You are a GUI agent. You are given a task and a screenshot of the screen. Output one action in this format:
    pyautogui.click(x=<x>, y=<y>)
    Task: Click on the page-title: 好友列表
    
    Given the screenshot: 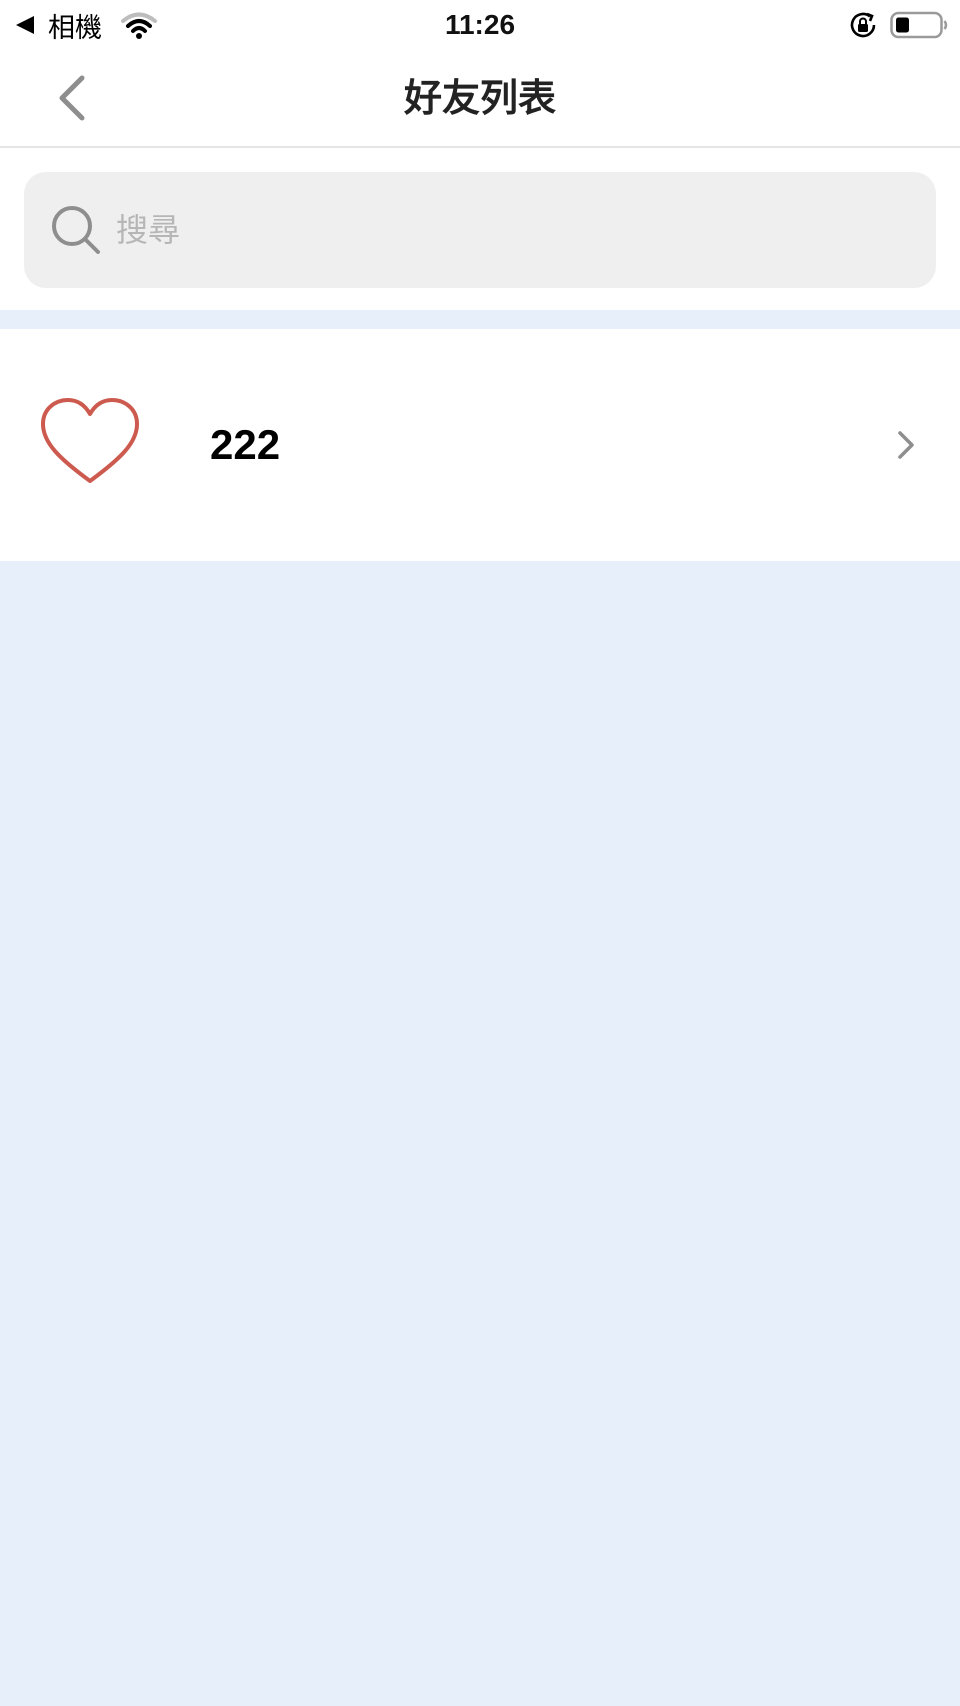 What is the action you would take?
    pyautogui.click(x=479, y=98)
    